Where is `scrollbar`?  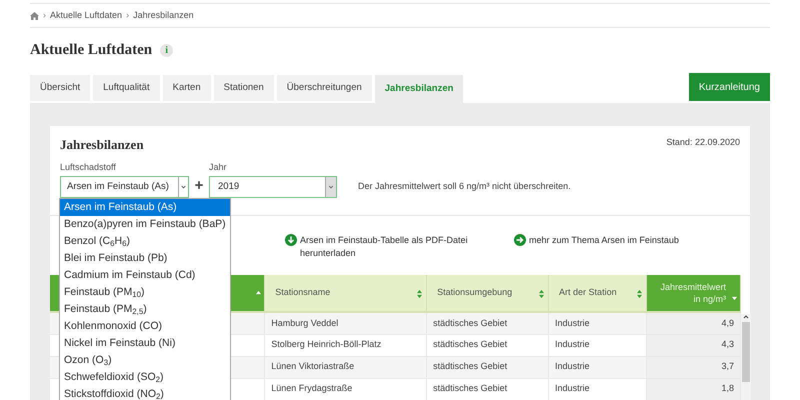 scrollbar is located at coordinates (746, 357).